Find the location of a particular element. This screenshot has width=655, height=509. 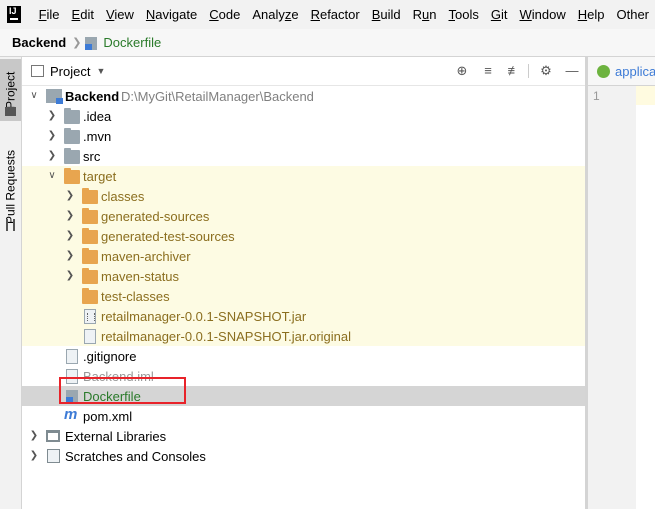

unknown-file-icon is located at coordinates (90, 336).